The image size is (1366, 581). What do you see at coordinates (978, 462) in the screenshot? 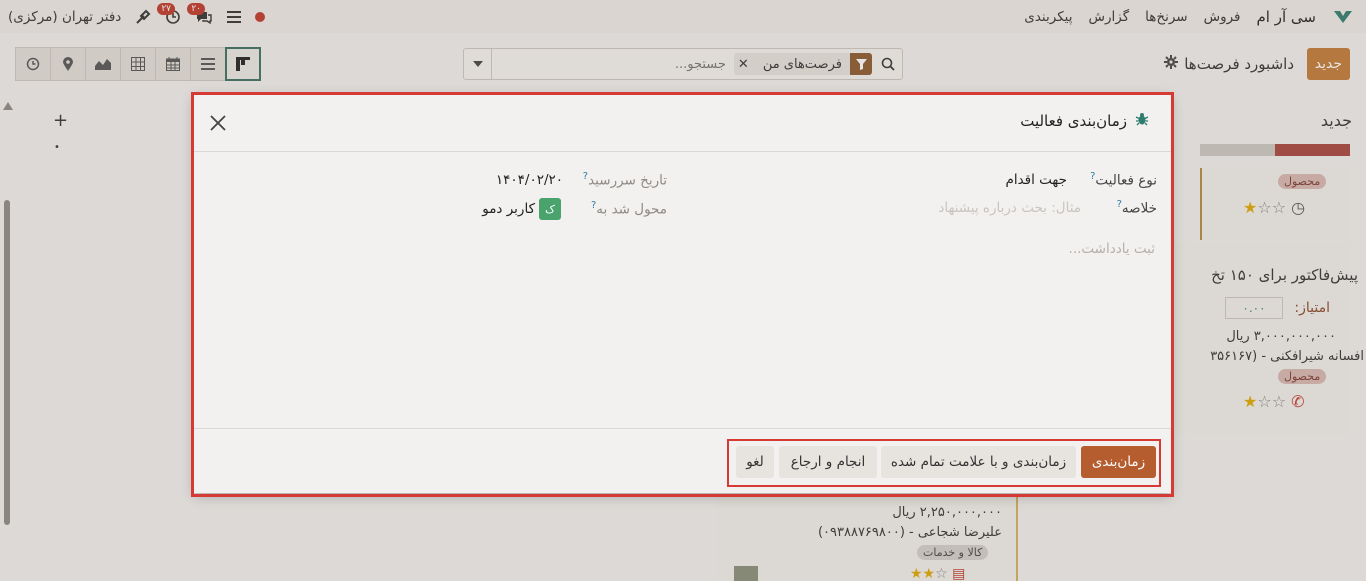
I see `schedule-mark-done-button: زمان‌بندی و با علامت تمام شده` at bounding box center [978, 462].